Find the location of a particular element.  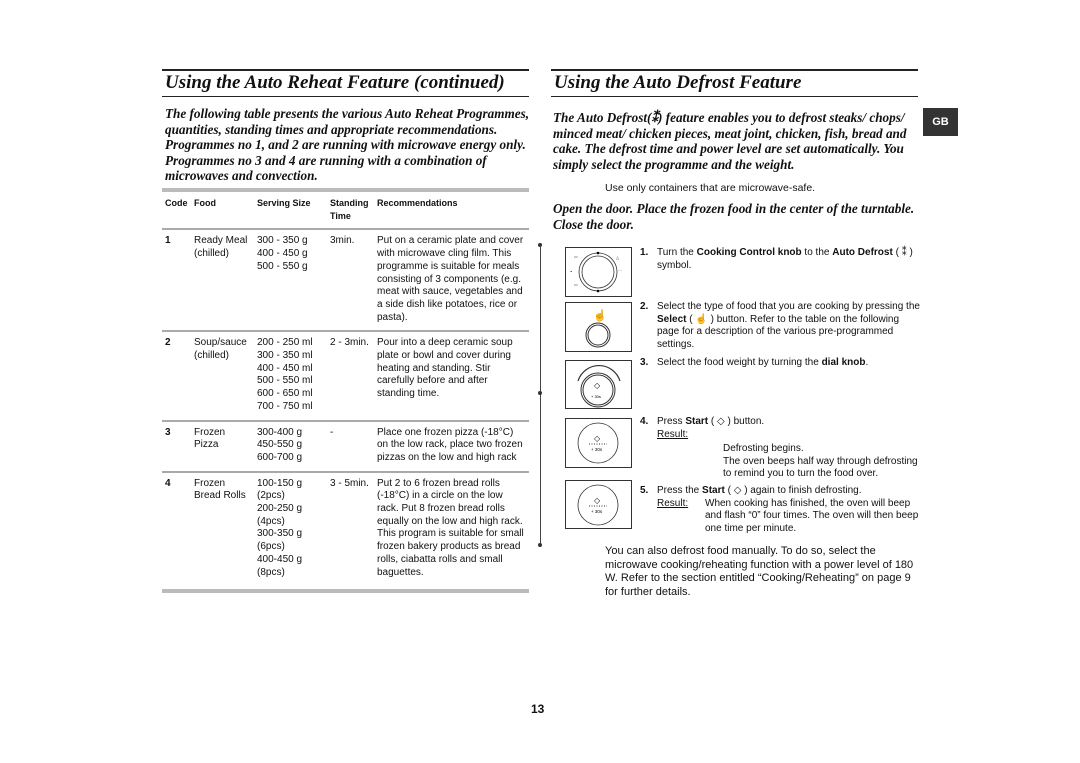

col-serving-size: Serving Size is located at coordinates (290, 209).